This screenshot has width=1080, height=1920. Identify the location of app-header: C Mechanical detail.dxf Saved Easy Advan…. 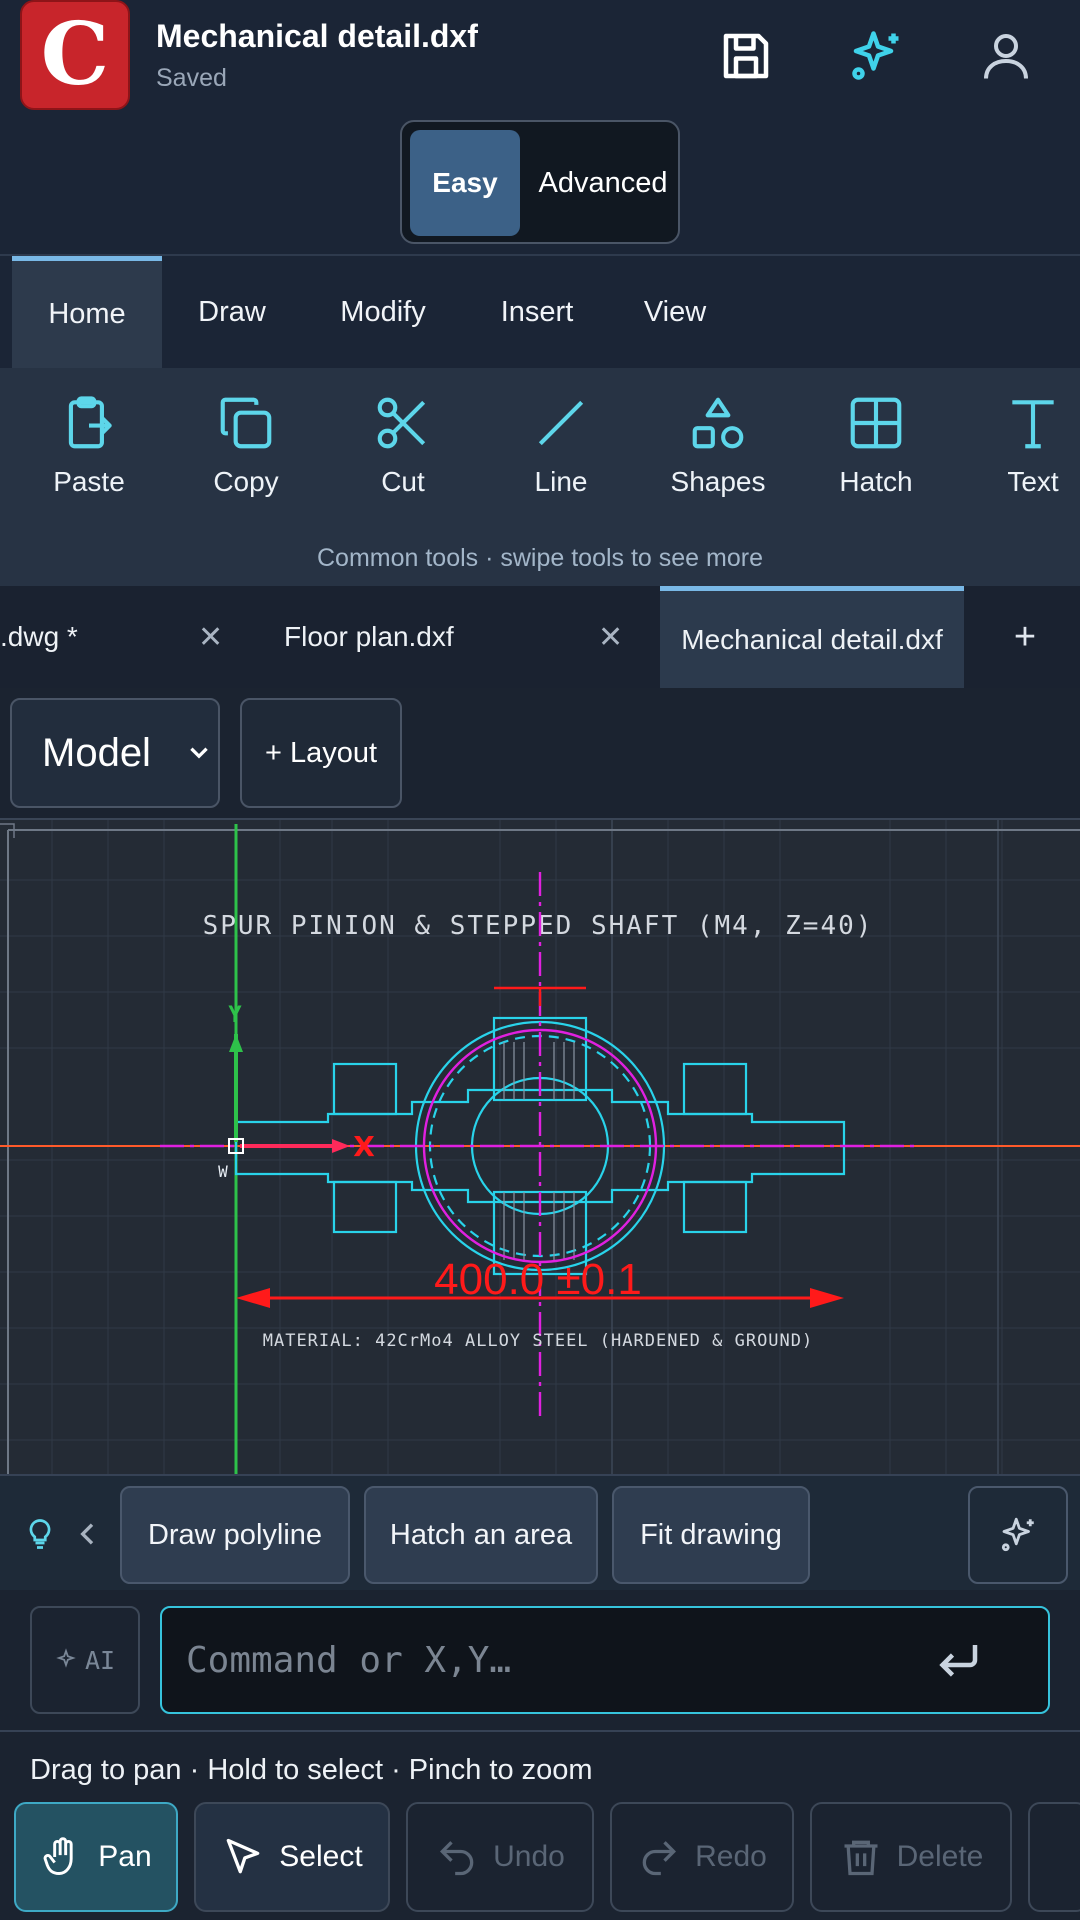
(540, 128).